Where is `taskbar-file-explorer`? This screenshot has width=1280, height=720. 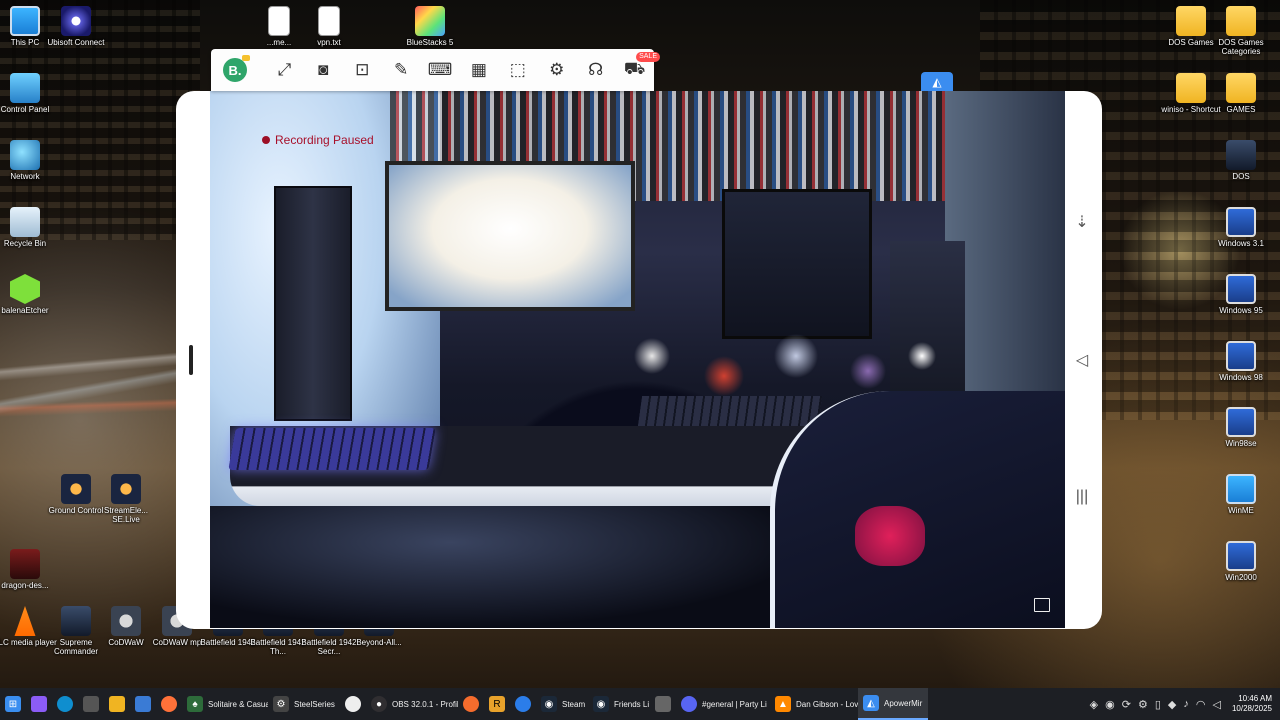 taskbar-file-explorer is located at coordinates (117, 704).